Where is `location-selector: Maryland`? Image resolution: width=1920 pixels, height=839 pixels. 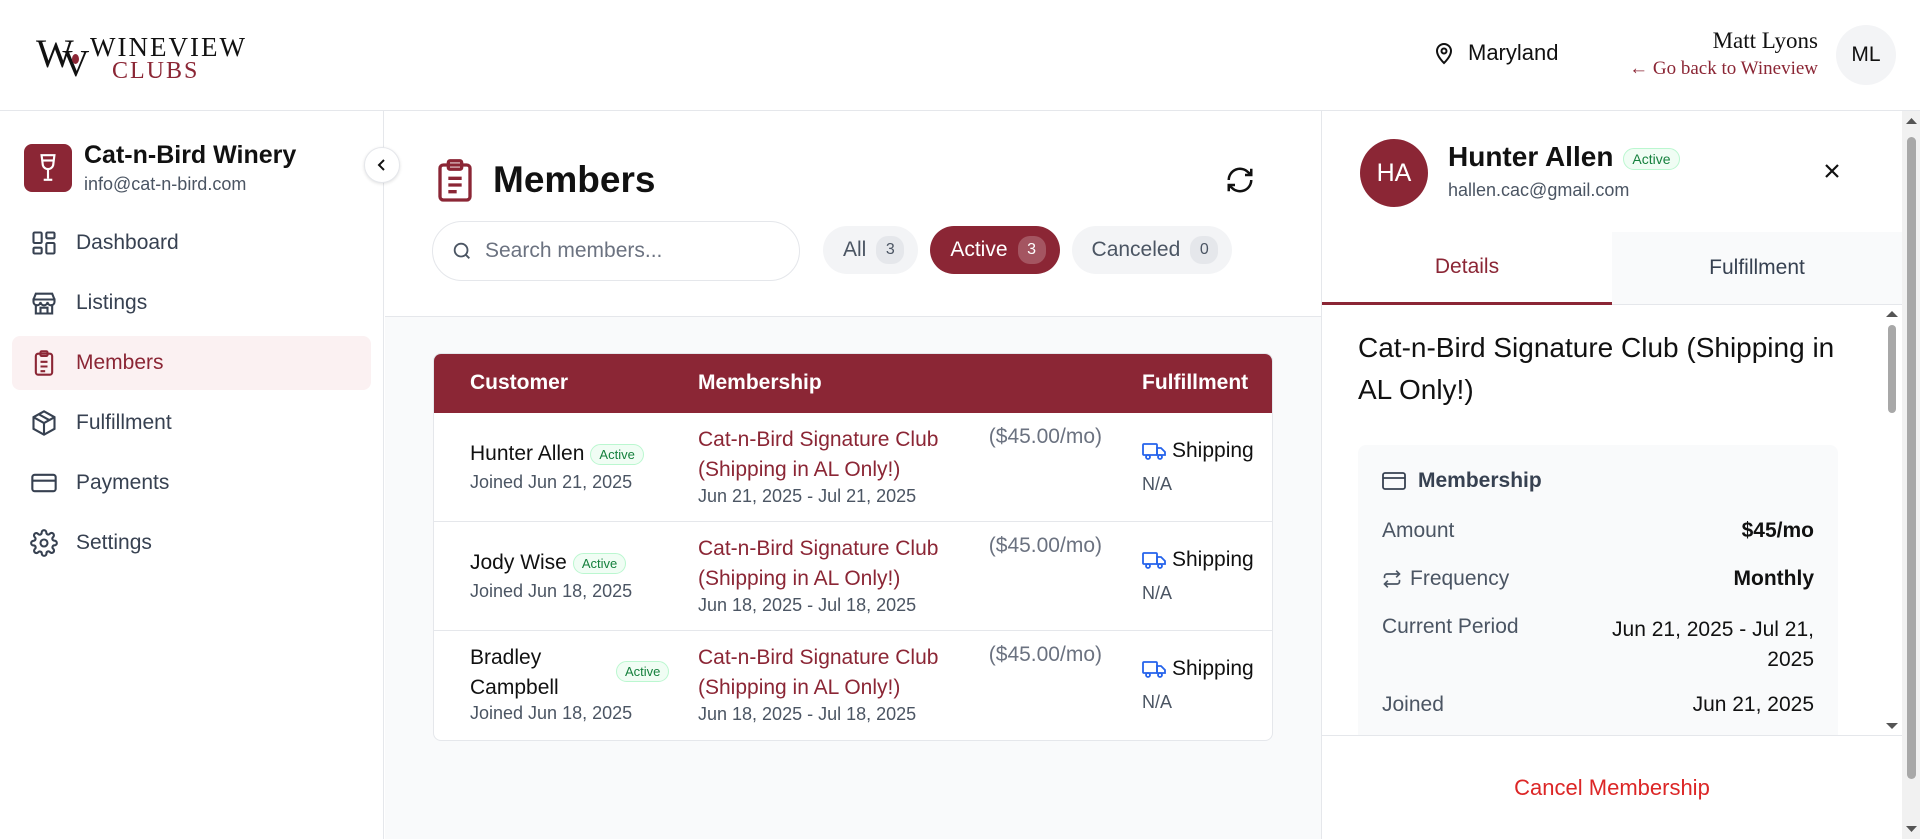 location-selector: Maryland is located at coordinates (1495, 53).